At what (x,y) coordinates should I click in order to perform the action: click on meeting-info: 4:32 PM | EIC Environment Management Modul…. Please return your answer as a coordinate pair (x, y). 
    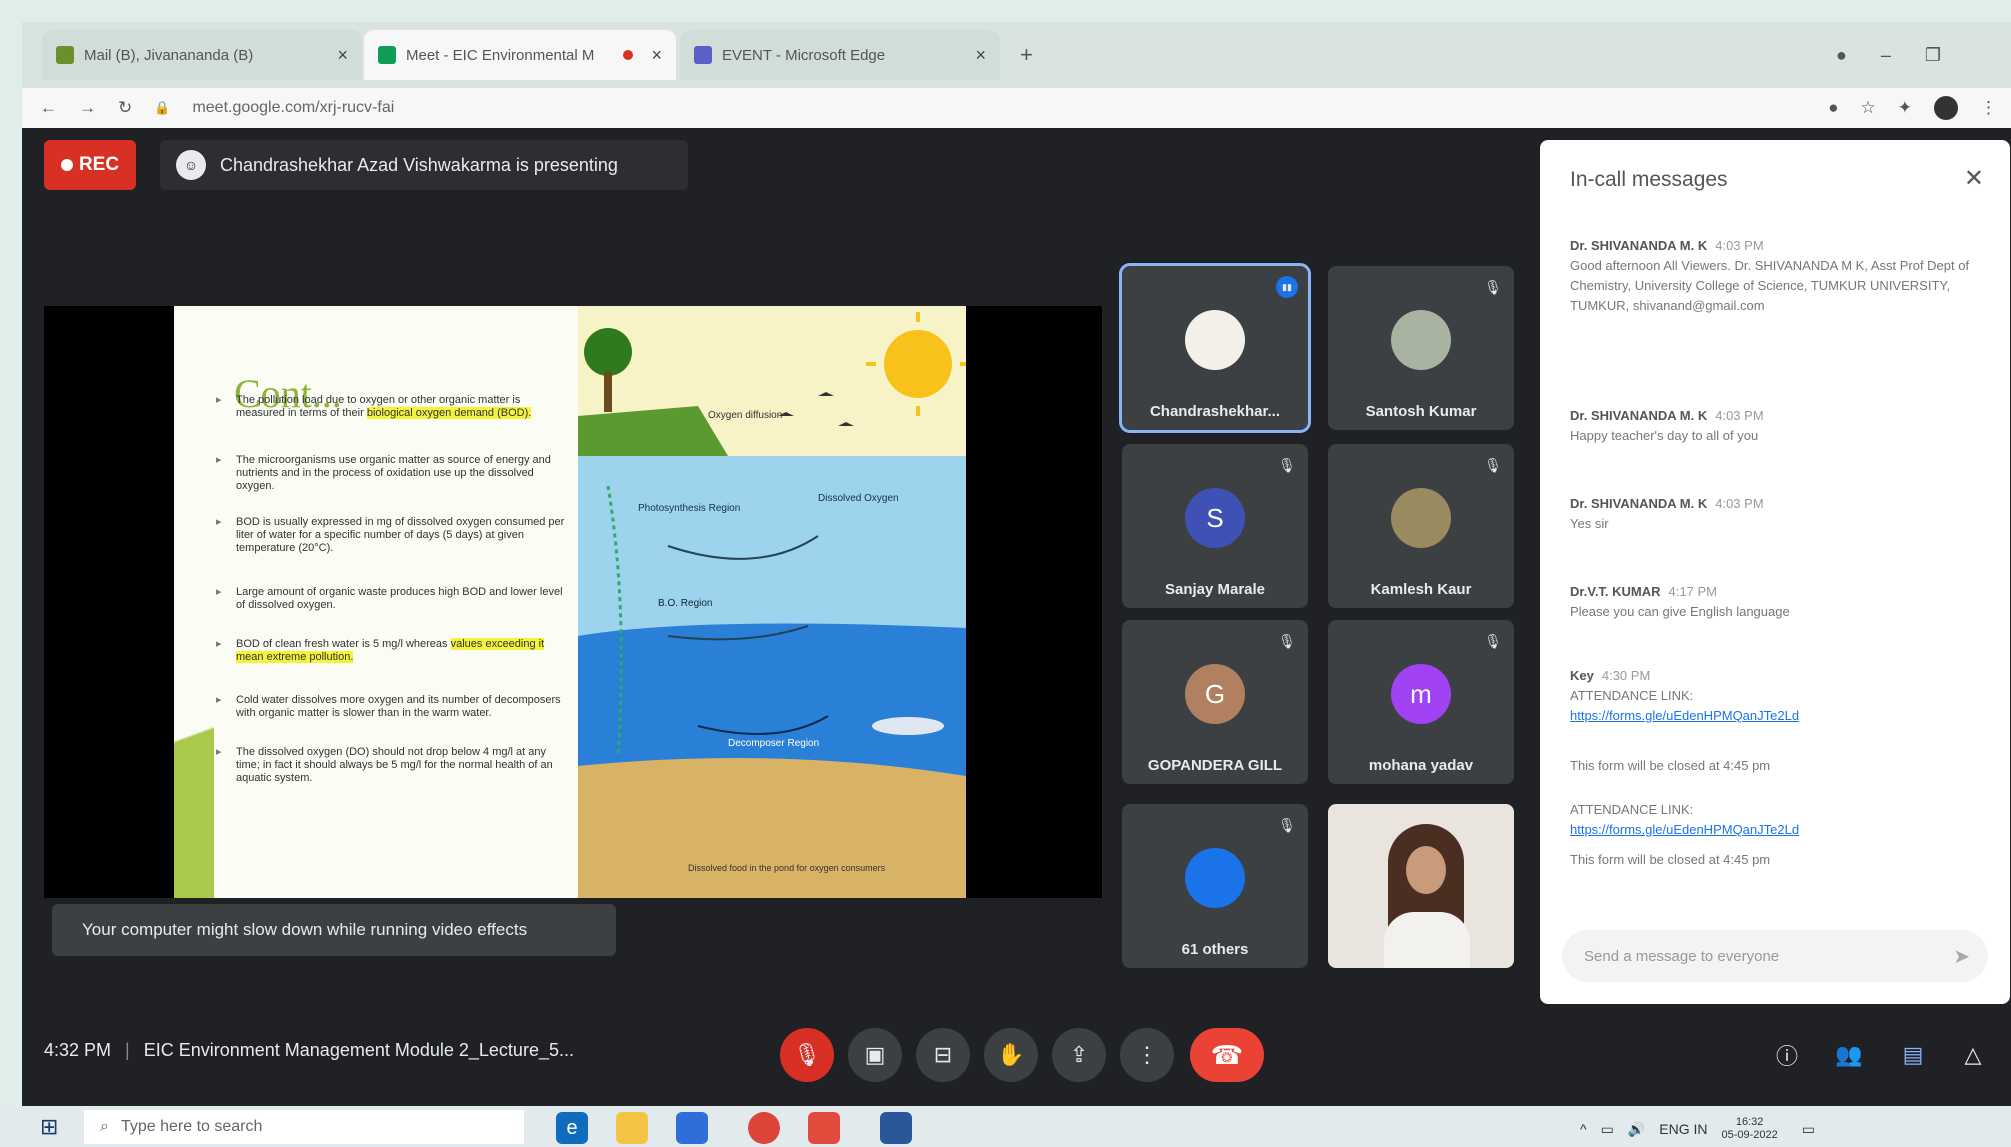
    Looking at the image, I should click on (309, 1050).